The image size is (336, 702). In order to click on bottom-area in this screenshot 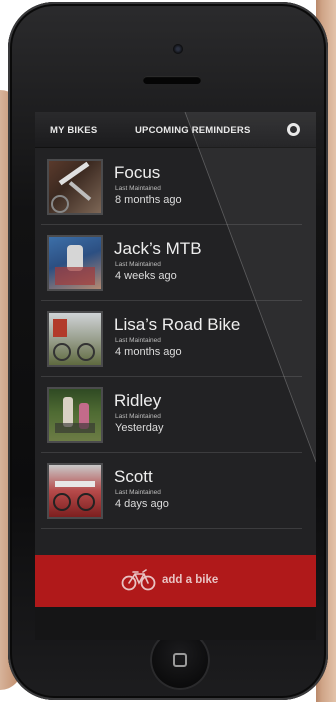, I will do `click(175, 623)`.